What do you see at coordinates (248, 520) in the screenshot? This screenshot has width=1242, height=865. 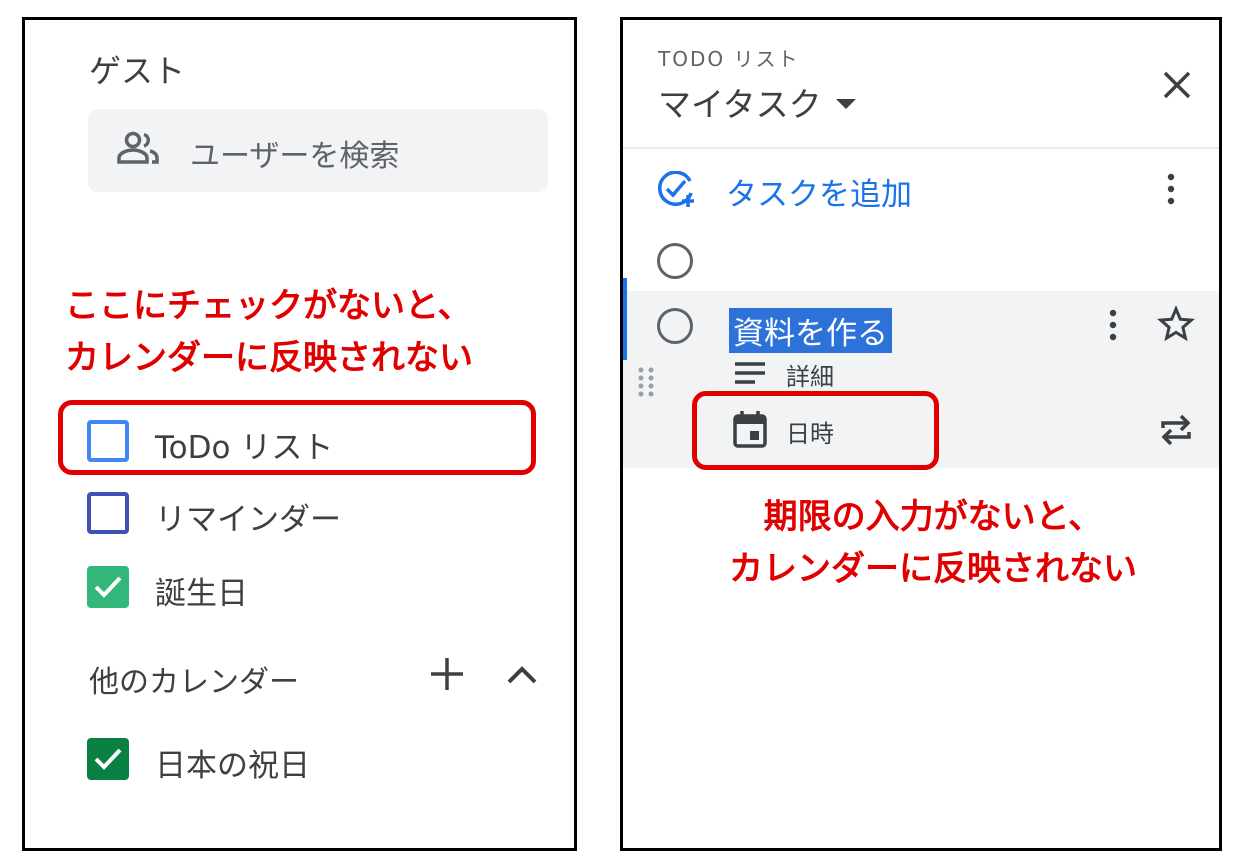 I see `calendar-label: リマインダー` at bounding box center [248, 520].